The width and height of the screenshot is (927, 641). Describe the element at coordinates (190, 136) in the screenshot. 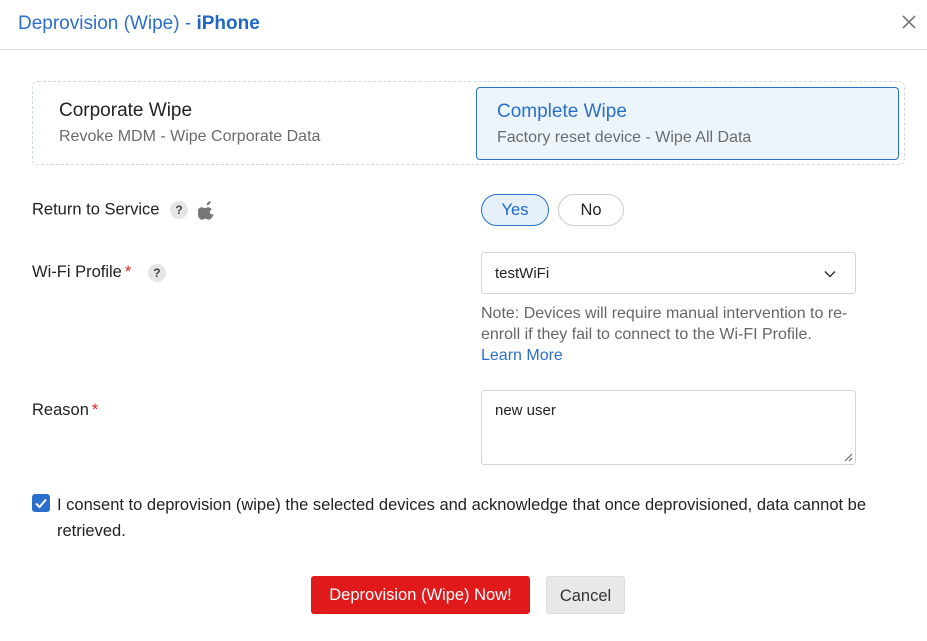

I see `corporate-wipe-subtitle: Revoke MDM - Wipe Corporate Data` at that location.